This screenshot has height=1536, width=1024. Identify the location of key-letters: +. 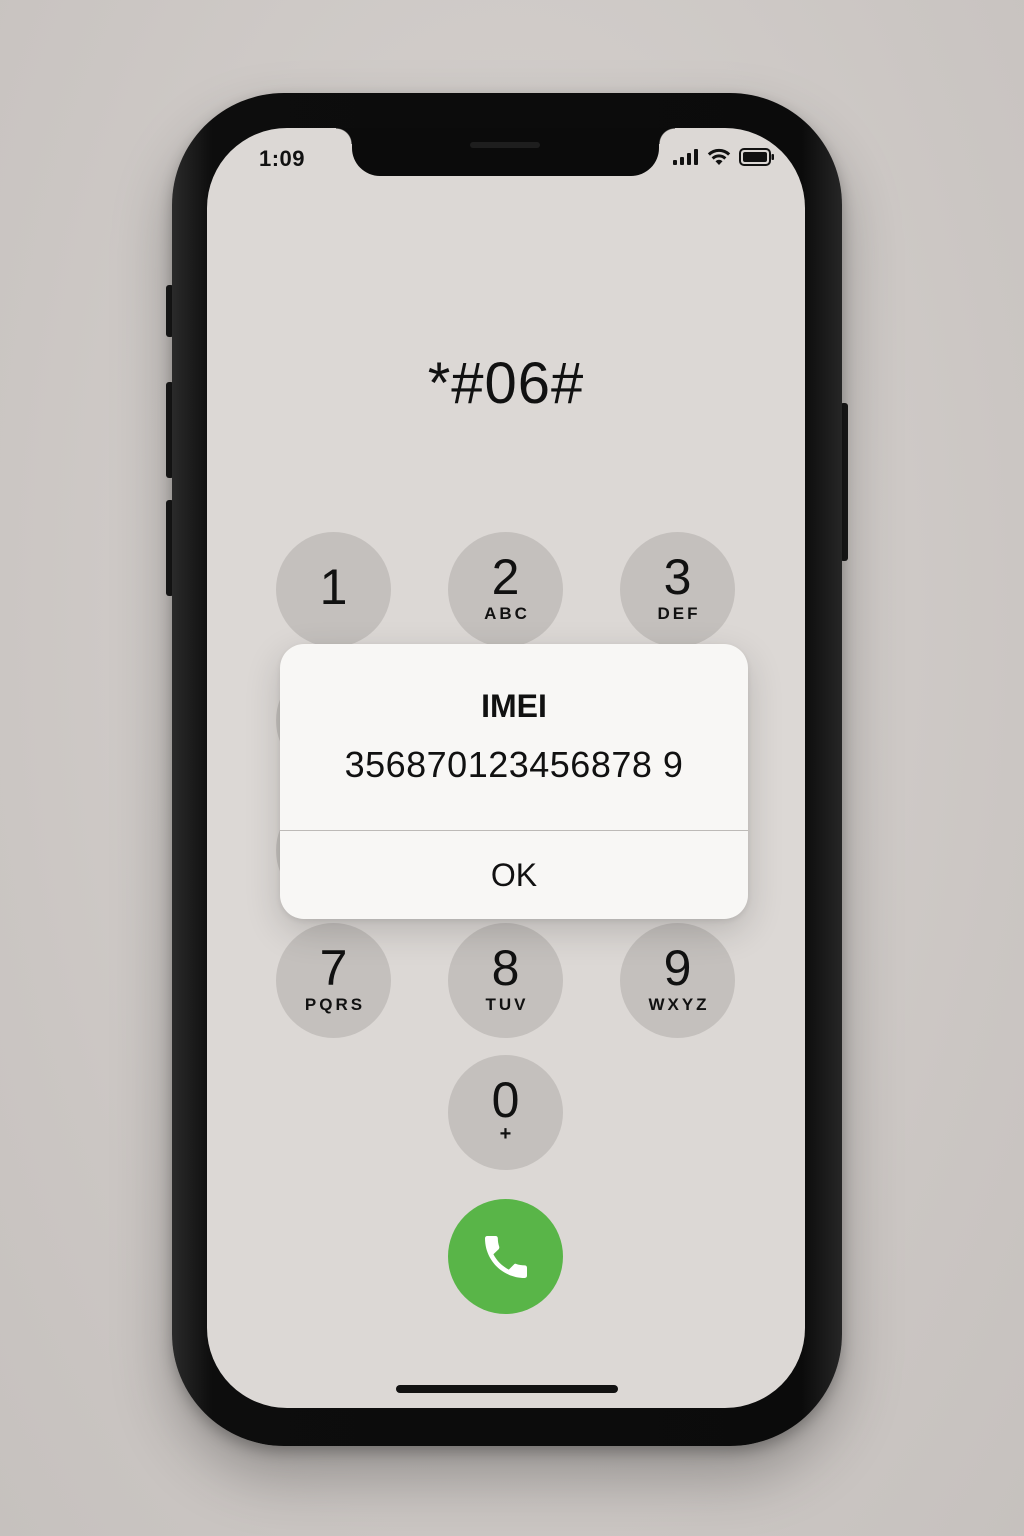
(505, 1134).